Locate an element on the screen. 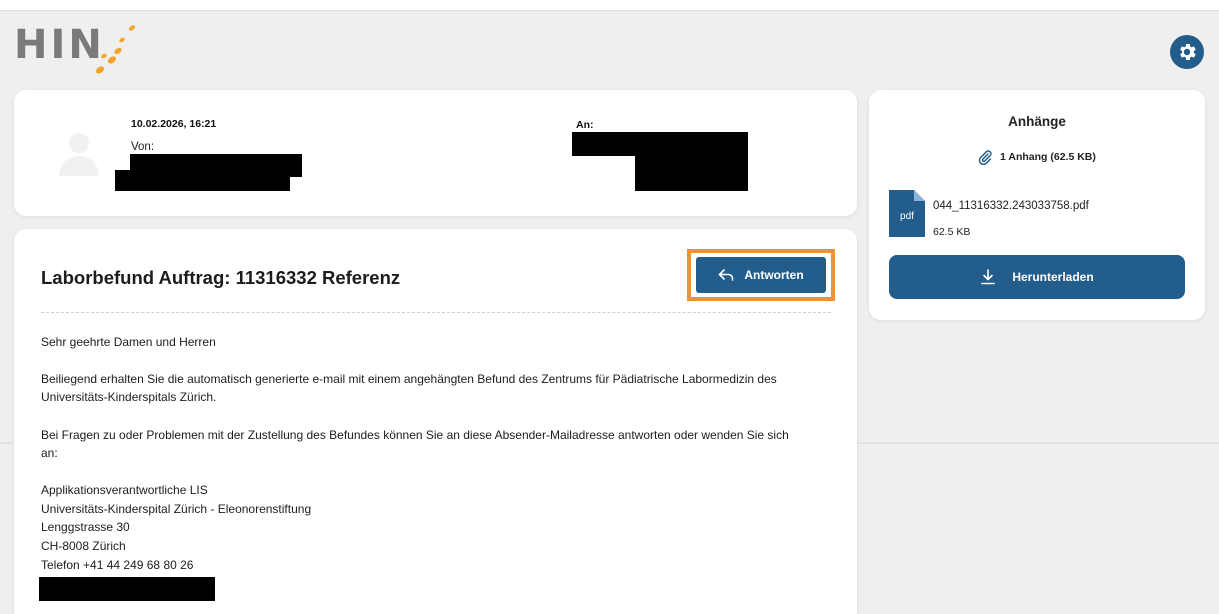  gear-icon is located at coordinates (1188, 52).